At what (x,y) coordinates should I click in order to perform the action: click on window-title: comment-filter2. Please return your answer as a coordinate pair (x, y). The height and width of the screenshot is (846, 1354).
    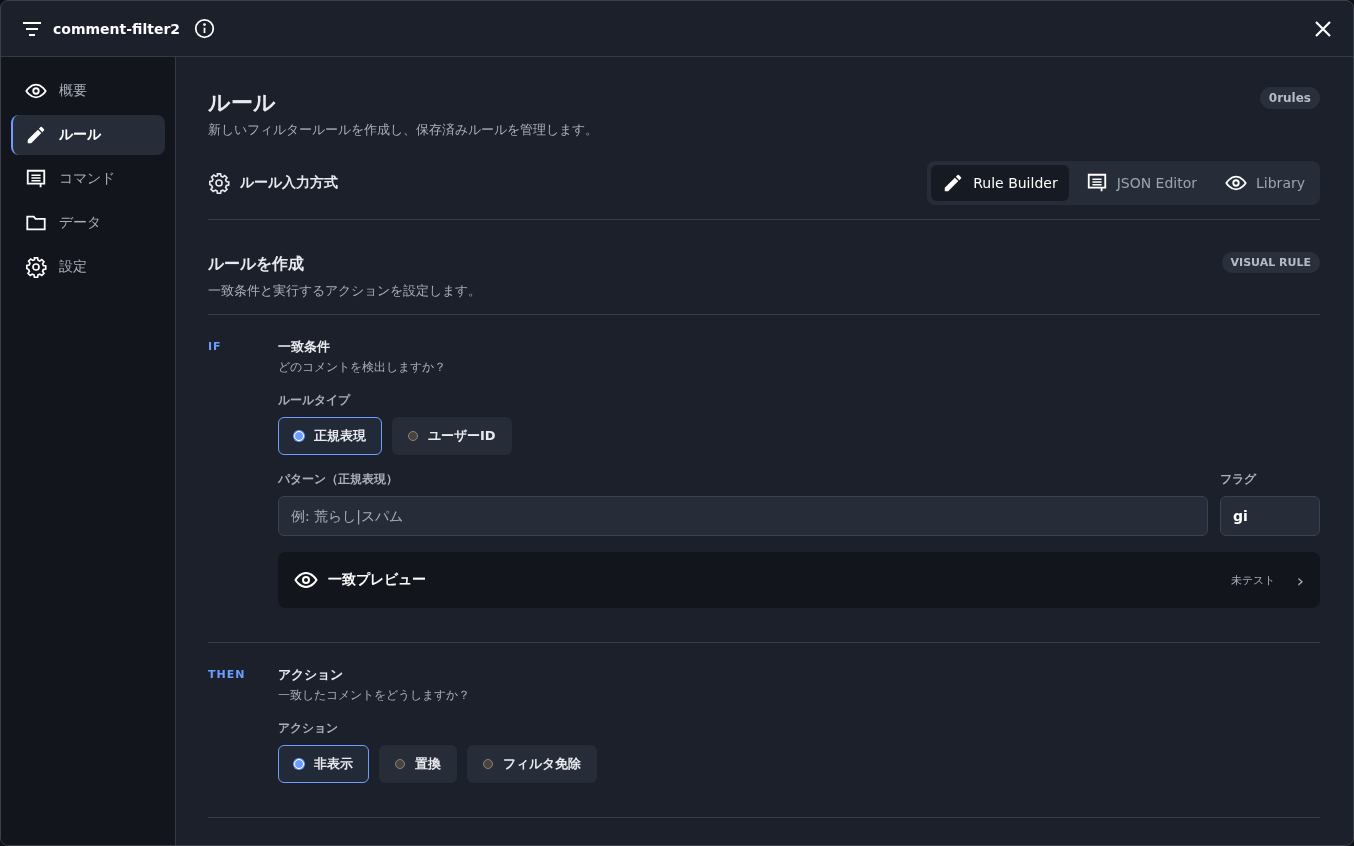
    Looking at the image, I should click on (117, 28).